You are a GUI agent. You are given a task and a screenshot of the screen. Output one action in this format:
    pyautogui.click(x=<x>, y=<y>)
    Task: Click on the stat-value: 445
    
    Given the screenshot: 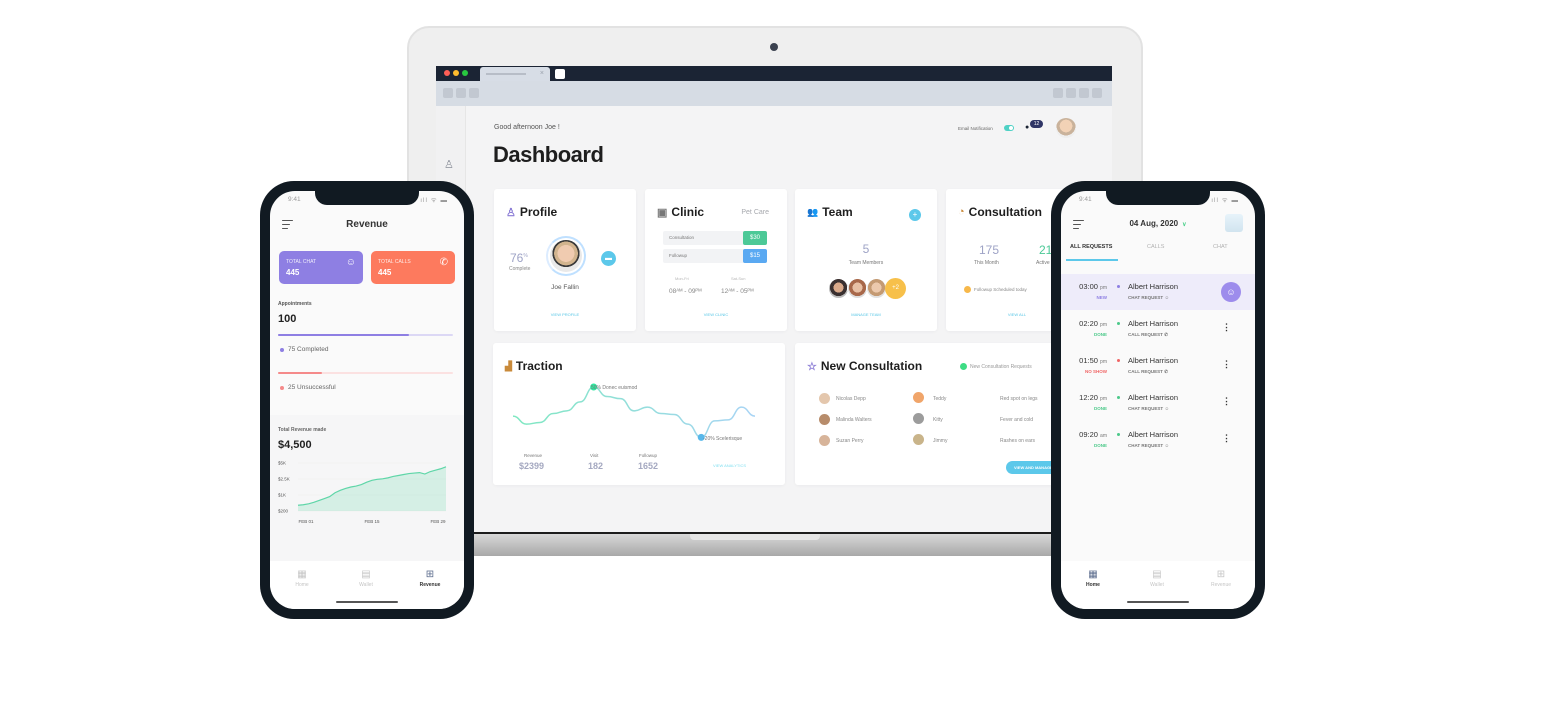 What is the action you would take?
    pyautogui.click(x=385, y=272)
    